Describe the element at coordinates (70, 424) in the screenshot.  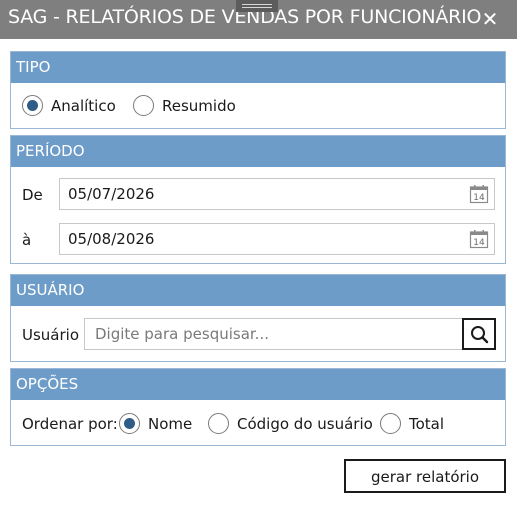
I see `ordenar-por-label: Ordenar por:` at that location.